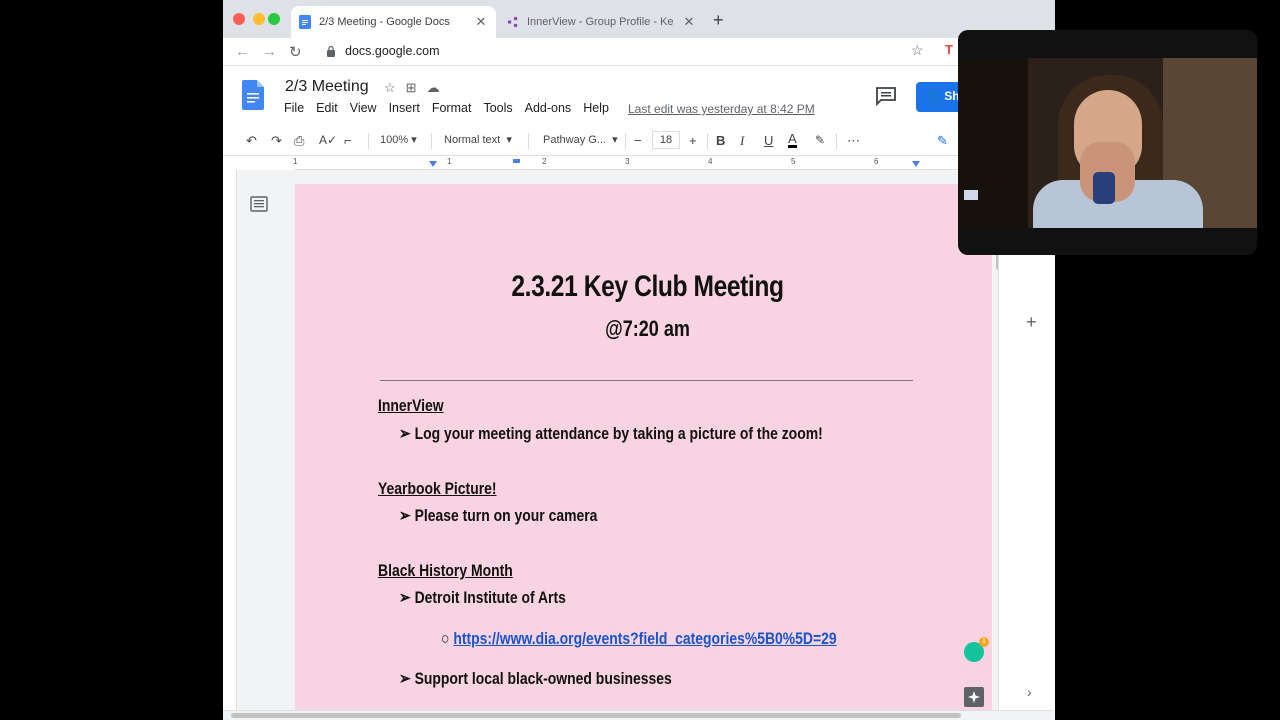  I want to click on reload-icon: ↻, so click(295, 52).